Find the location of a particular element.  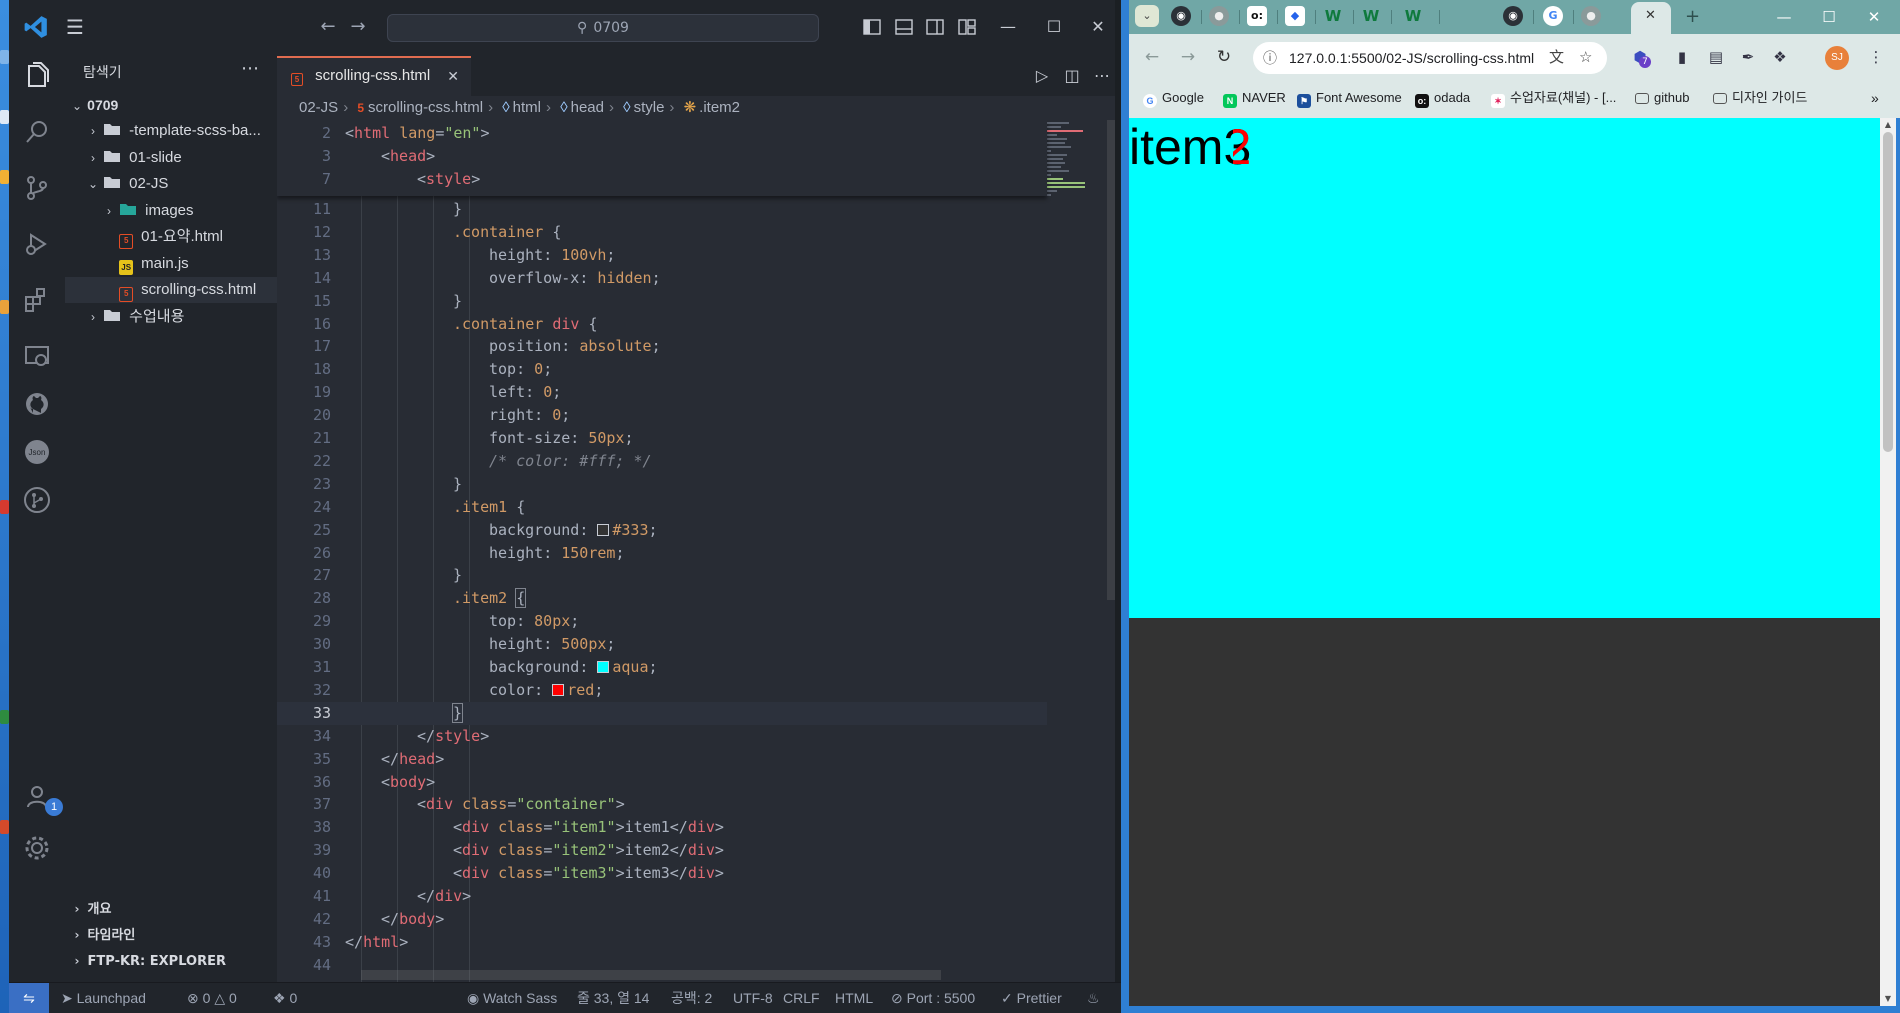

code-line: 27} is located at coordinates (662, 575).